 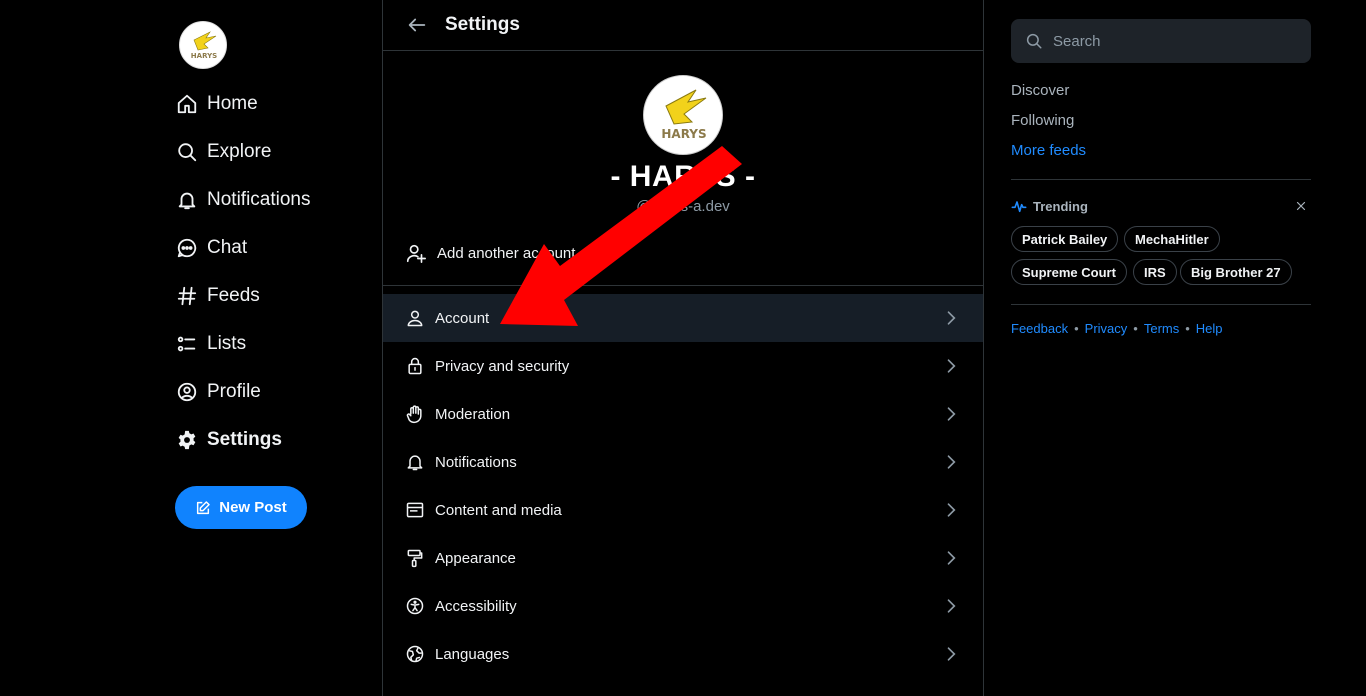 What do you see at coordinates (259, 199) in the screenshot?
I see `nav-notifications-label: Notifications` at bounding box center [259, 199].